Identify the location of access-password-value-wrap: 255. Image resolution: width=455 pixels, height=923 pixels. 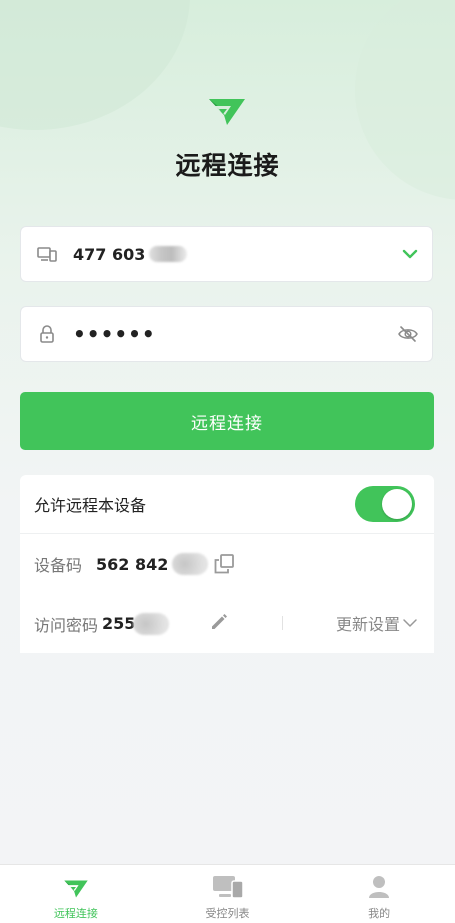
(136, 623).